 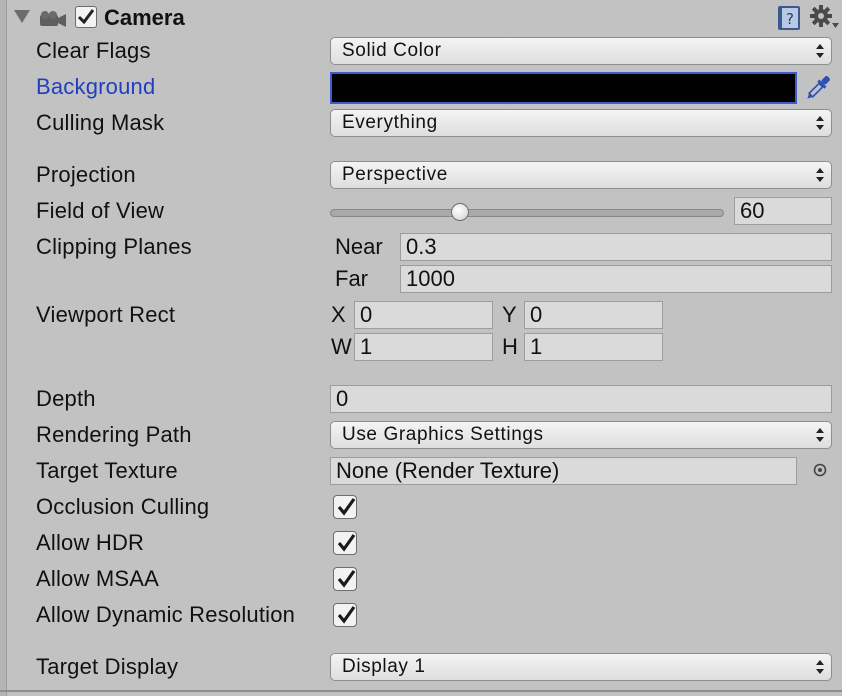 What do you see at coordinates (825, 19) in the screenshot?
I see `gear-icon` at bounding box center [825, 19].